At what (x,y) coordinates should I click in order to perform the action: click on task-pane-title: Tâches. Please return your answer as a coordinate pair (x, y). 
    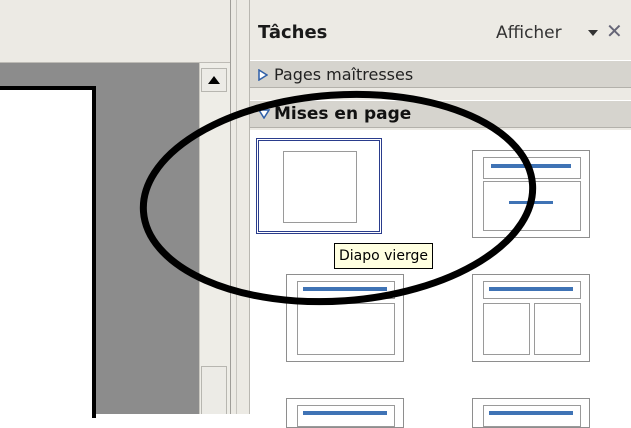
    Looking at the image, I should click on (293, 32).